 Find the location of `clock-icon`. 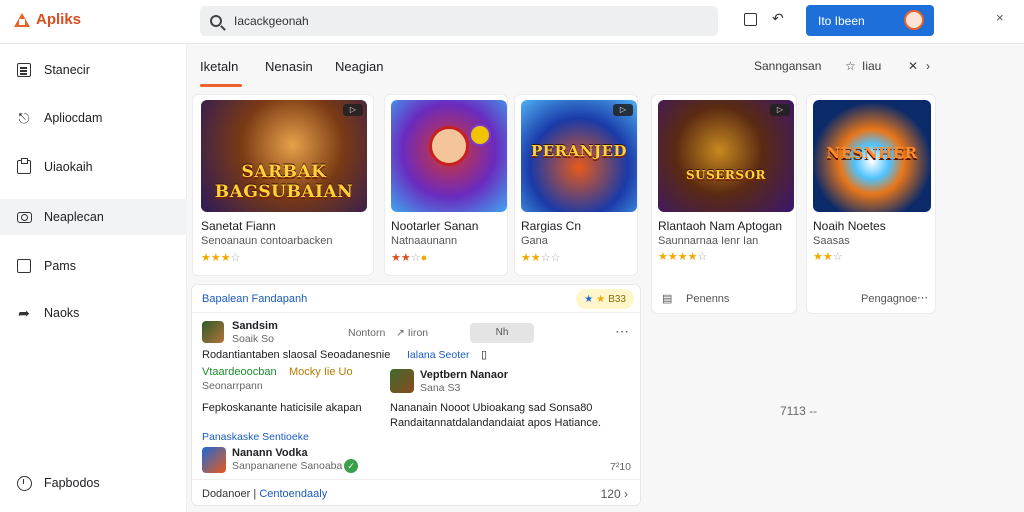

clock-icon is located at coordinates (24, 483).